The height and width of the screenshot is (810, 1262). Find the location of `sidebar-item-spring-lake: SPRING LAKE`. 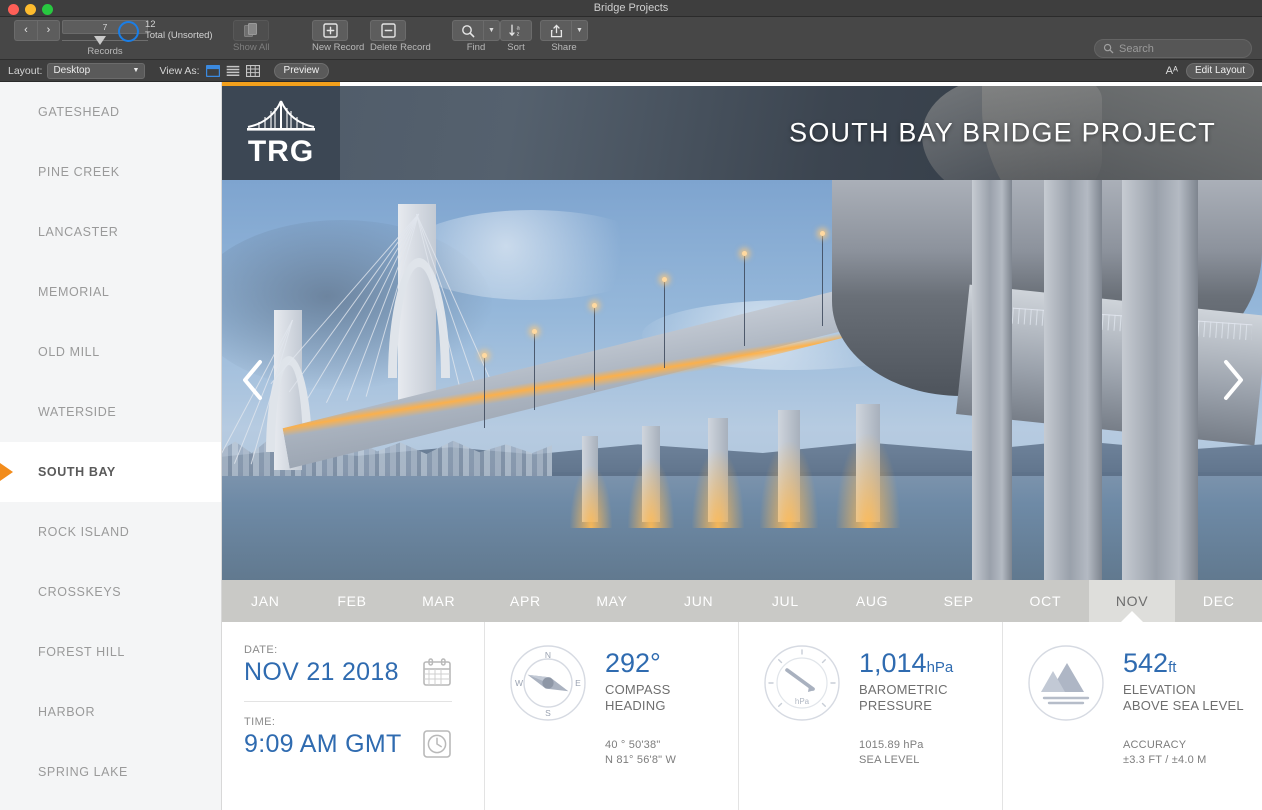

sidebar-item-spring-lake: SPRING LAKE is located at coordinates (110, 772).